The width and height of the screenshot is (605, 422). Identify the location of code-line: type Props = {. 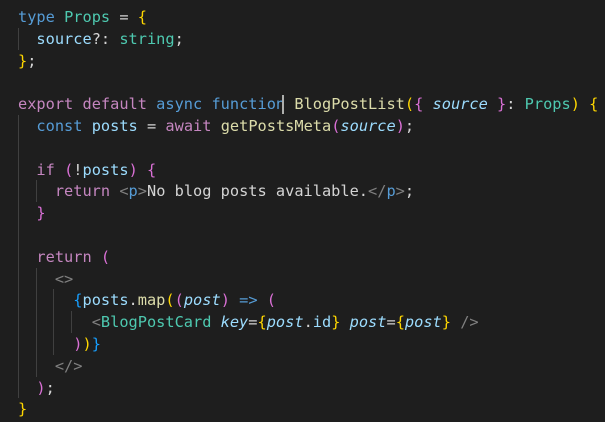
(310, 17).